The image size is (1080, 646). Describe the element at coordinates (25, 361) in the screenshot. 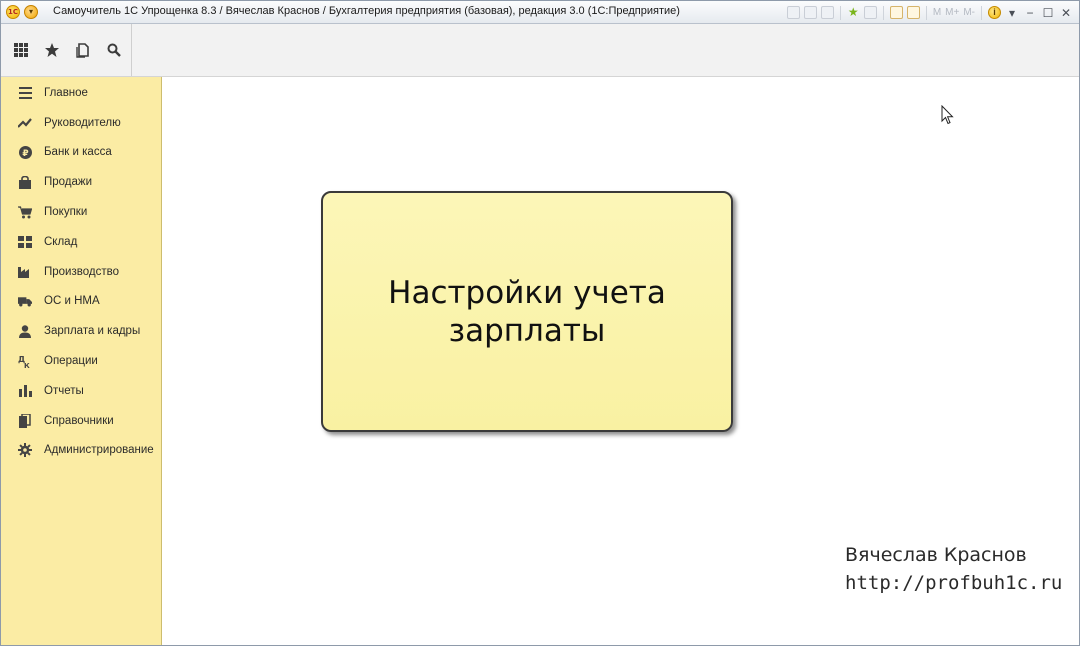

I see `operations-icon: ДК` at that location.